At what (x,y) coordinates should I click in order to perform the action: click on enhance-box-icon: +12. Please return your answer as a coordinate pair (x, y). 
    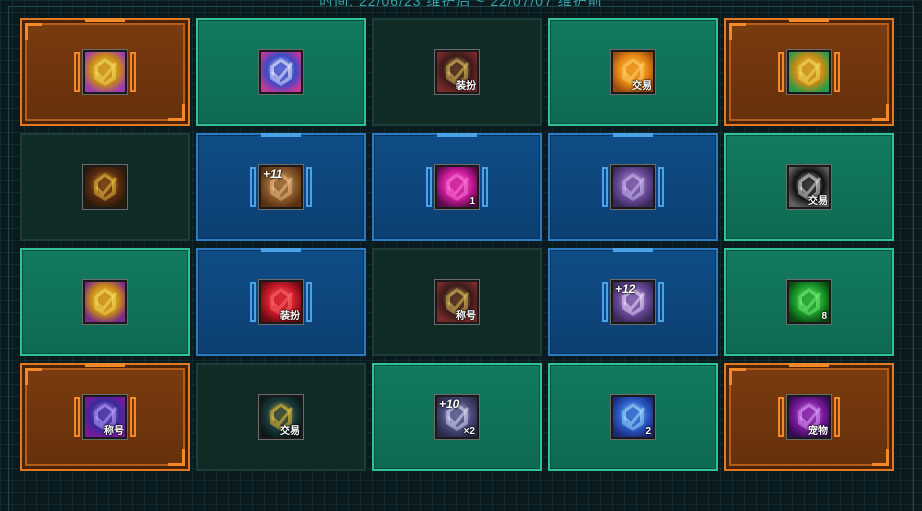
    Looking at the image, I should click on (633, 302).